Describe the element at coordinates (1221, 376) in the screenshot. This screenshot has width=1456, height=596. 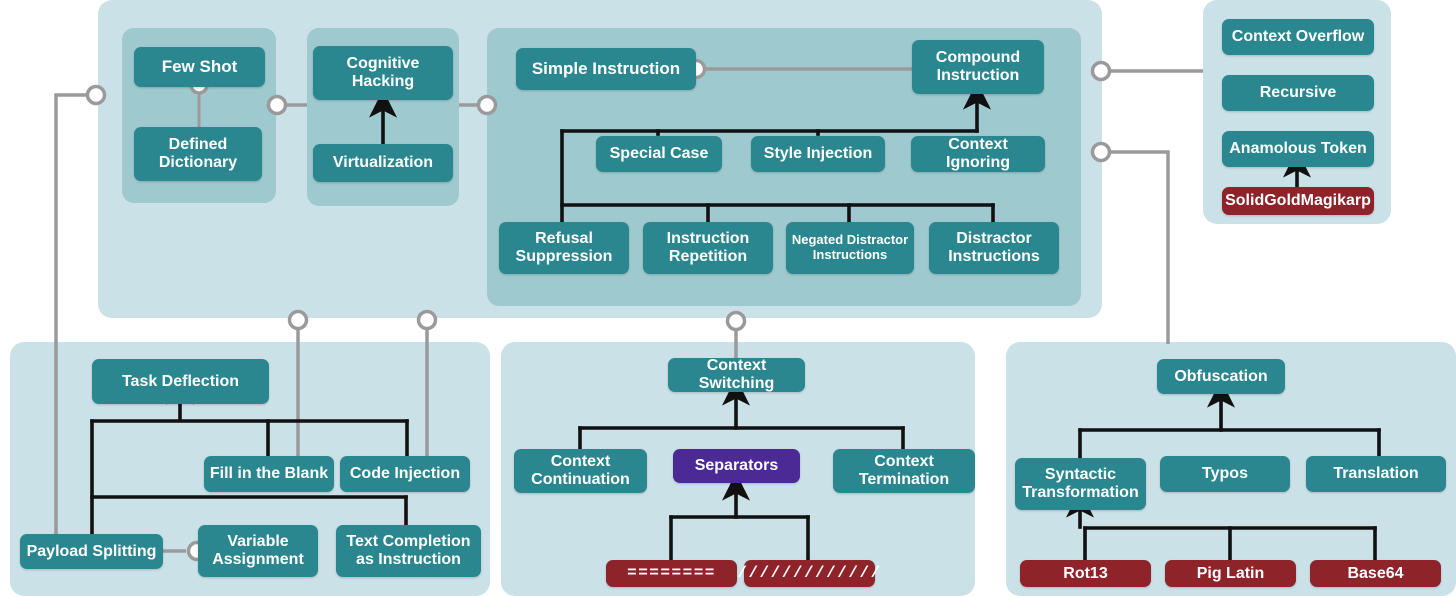
I see `node-obfuscation: Obfuscation` at that location.